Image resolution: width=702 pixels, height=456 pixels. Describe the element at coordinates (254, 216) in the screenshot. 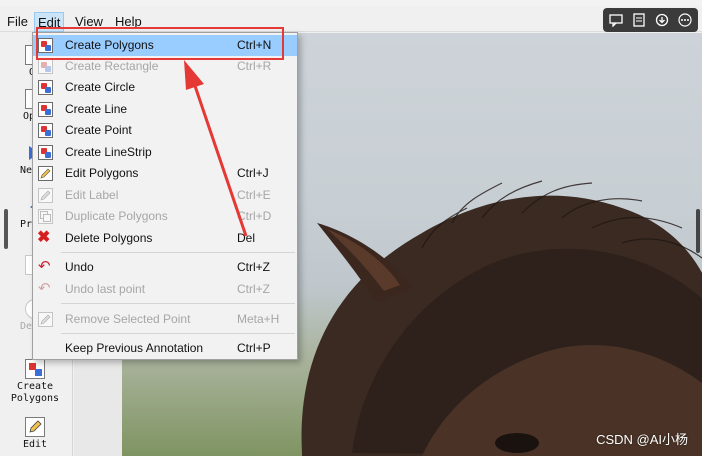

I see `menu-item-shortcut: Ctrl+D` at that location.